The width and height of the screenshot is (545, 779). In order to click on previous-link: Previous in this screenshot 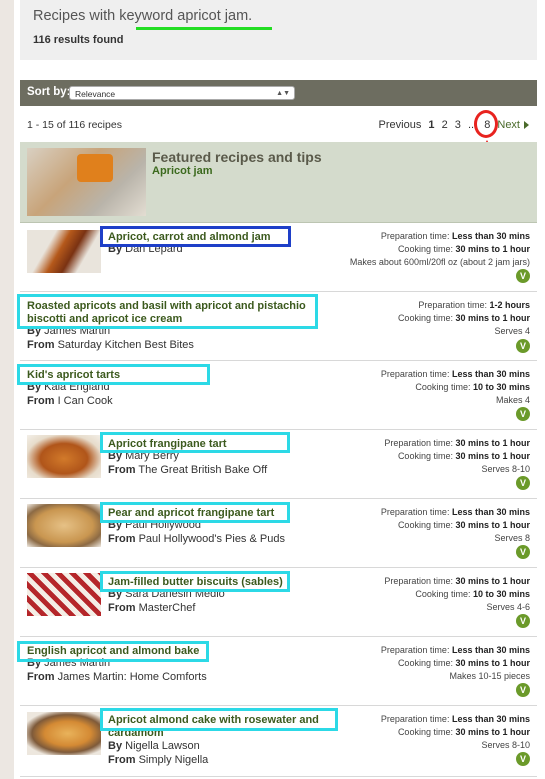, I will do `click(400, 125)`.